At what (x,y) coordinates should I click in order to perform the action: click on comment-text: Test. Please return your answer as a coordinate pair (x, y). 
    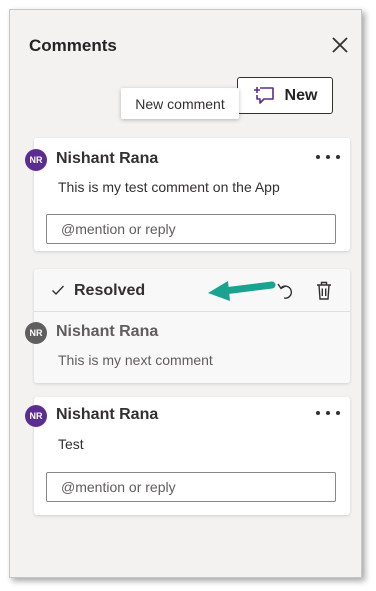
    Looking at the image, I should click on (71, 444).